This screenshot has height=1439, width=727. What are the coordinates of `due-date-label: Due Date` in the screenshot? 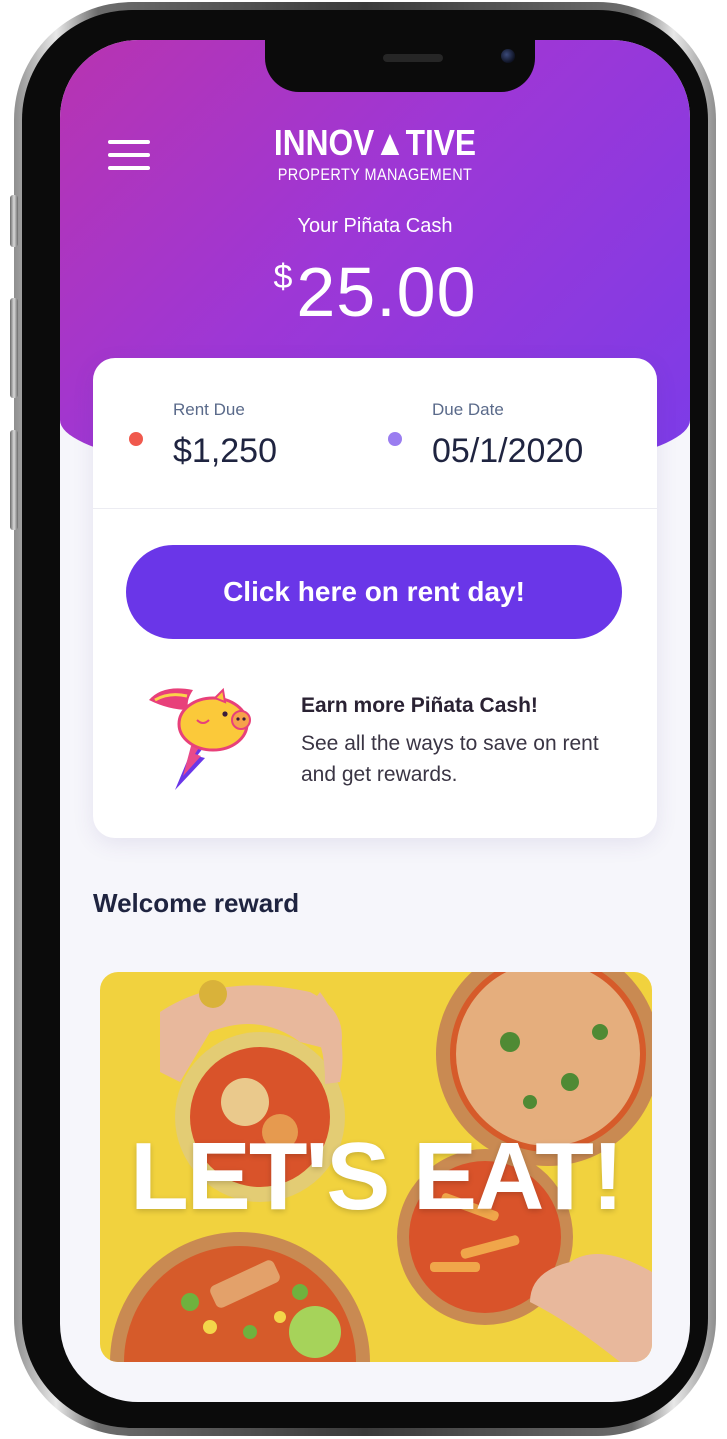 It's located at (468, 409).